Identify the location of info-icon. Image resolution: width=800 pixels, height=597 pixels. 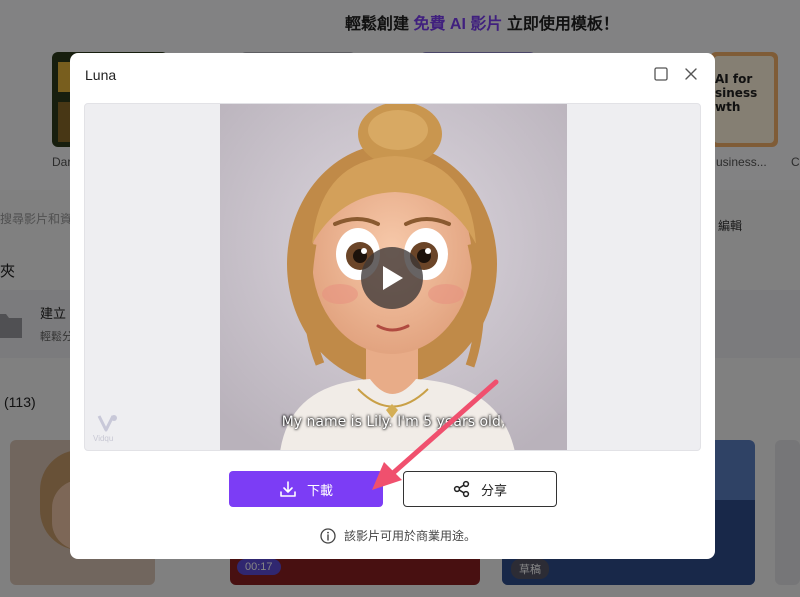
(328, 535).